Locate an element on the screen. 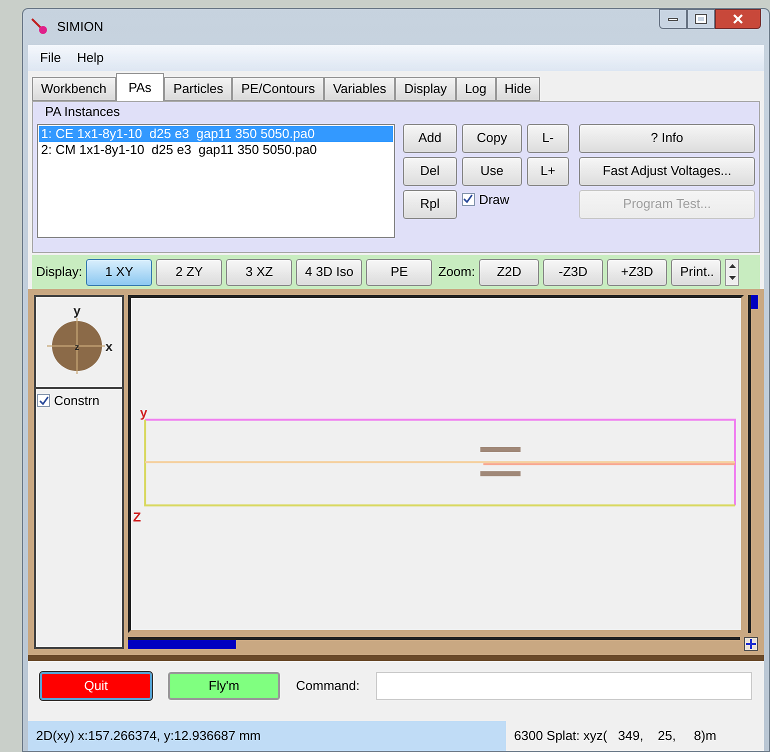 The width and height of the screenshot is (770, 752). zoom-button: Z2D is located at coordinates (509, 272).